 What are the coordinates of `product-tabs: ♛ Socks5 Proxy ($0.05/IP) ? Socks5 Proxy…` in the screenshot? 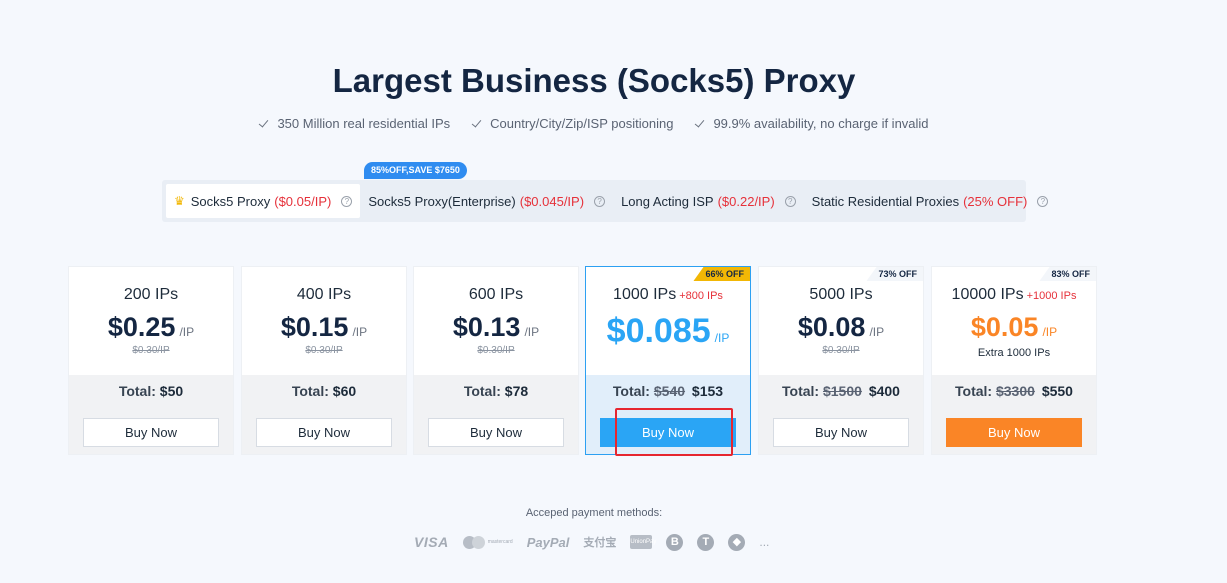 It's located at (605, 201).